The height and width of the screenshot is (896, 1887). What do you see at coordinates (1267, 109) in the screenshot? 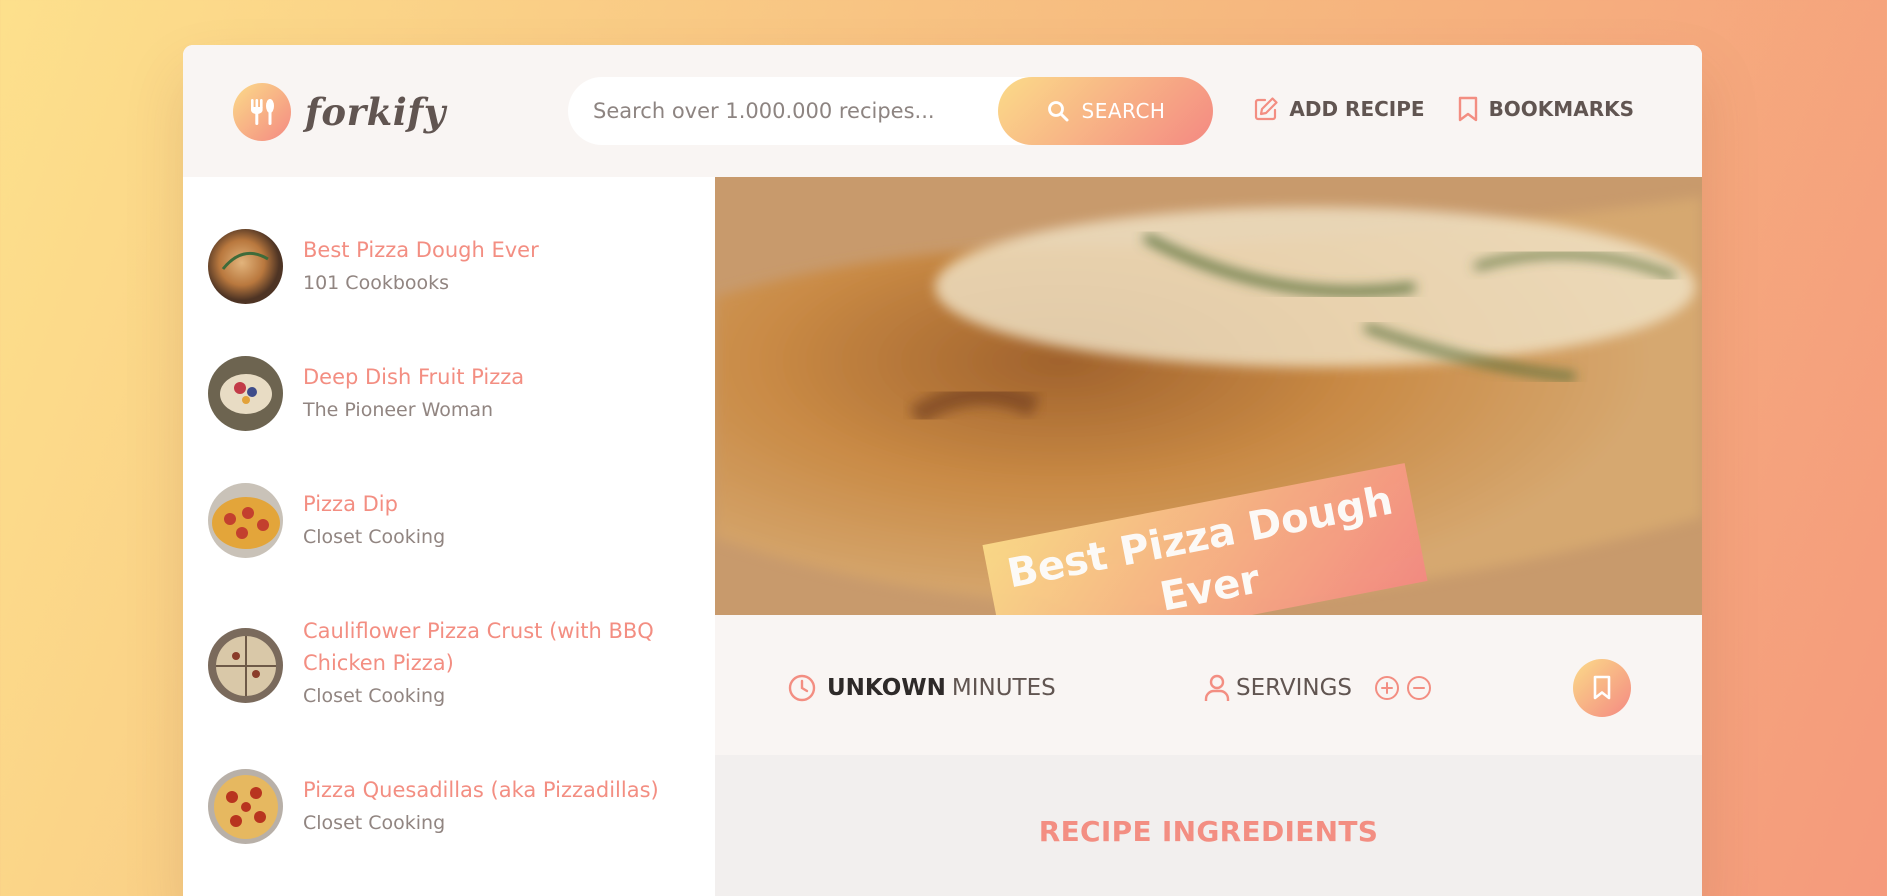
I see `edit-icon` at bounding box center [1267, 109].